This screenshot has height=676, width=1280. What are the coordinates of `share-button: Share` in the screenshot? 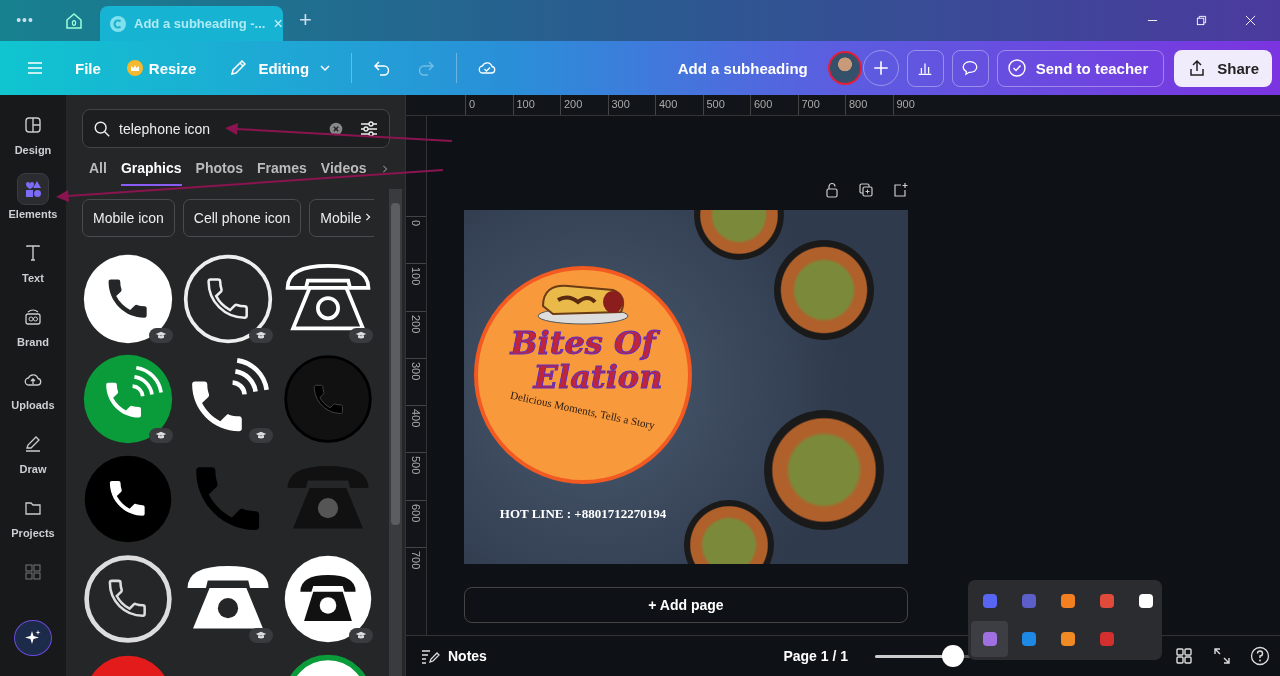 It's located at (1223, 68).